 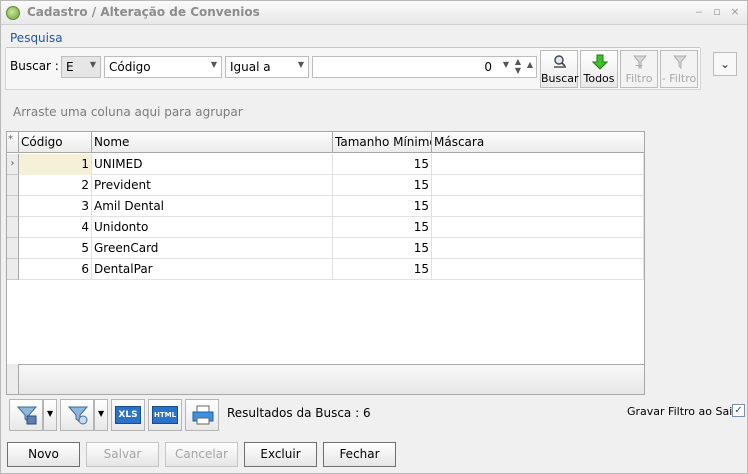 I want to click on grid-header: * Código Nome Tamanho Mínimo Máscara, so click(x=325, y=142).